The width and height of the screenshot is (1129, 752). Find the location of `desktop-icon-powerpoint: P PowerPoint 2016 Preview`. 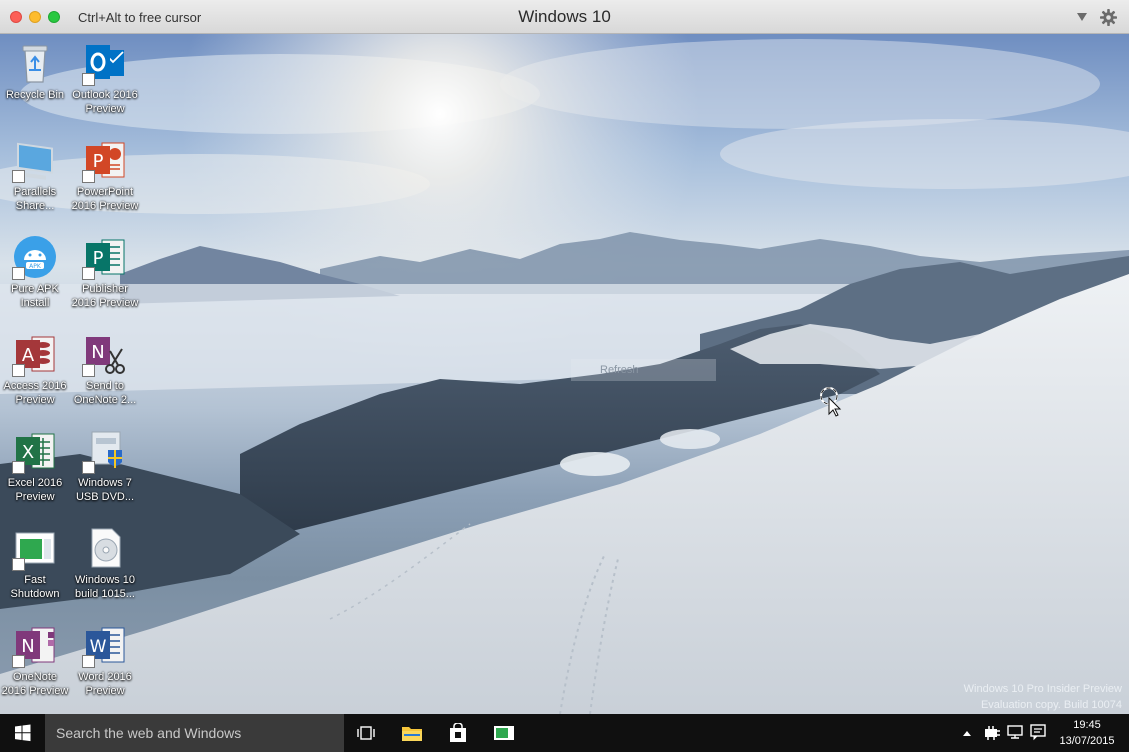

desktop-icon-powerpoint: P PowerPoint 2016 Preview is located at coordinates (105, 175).